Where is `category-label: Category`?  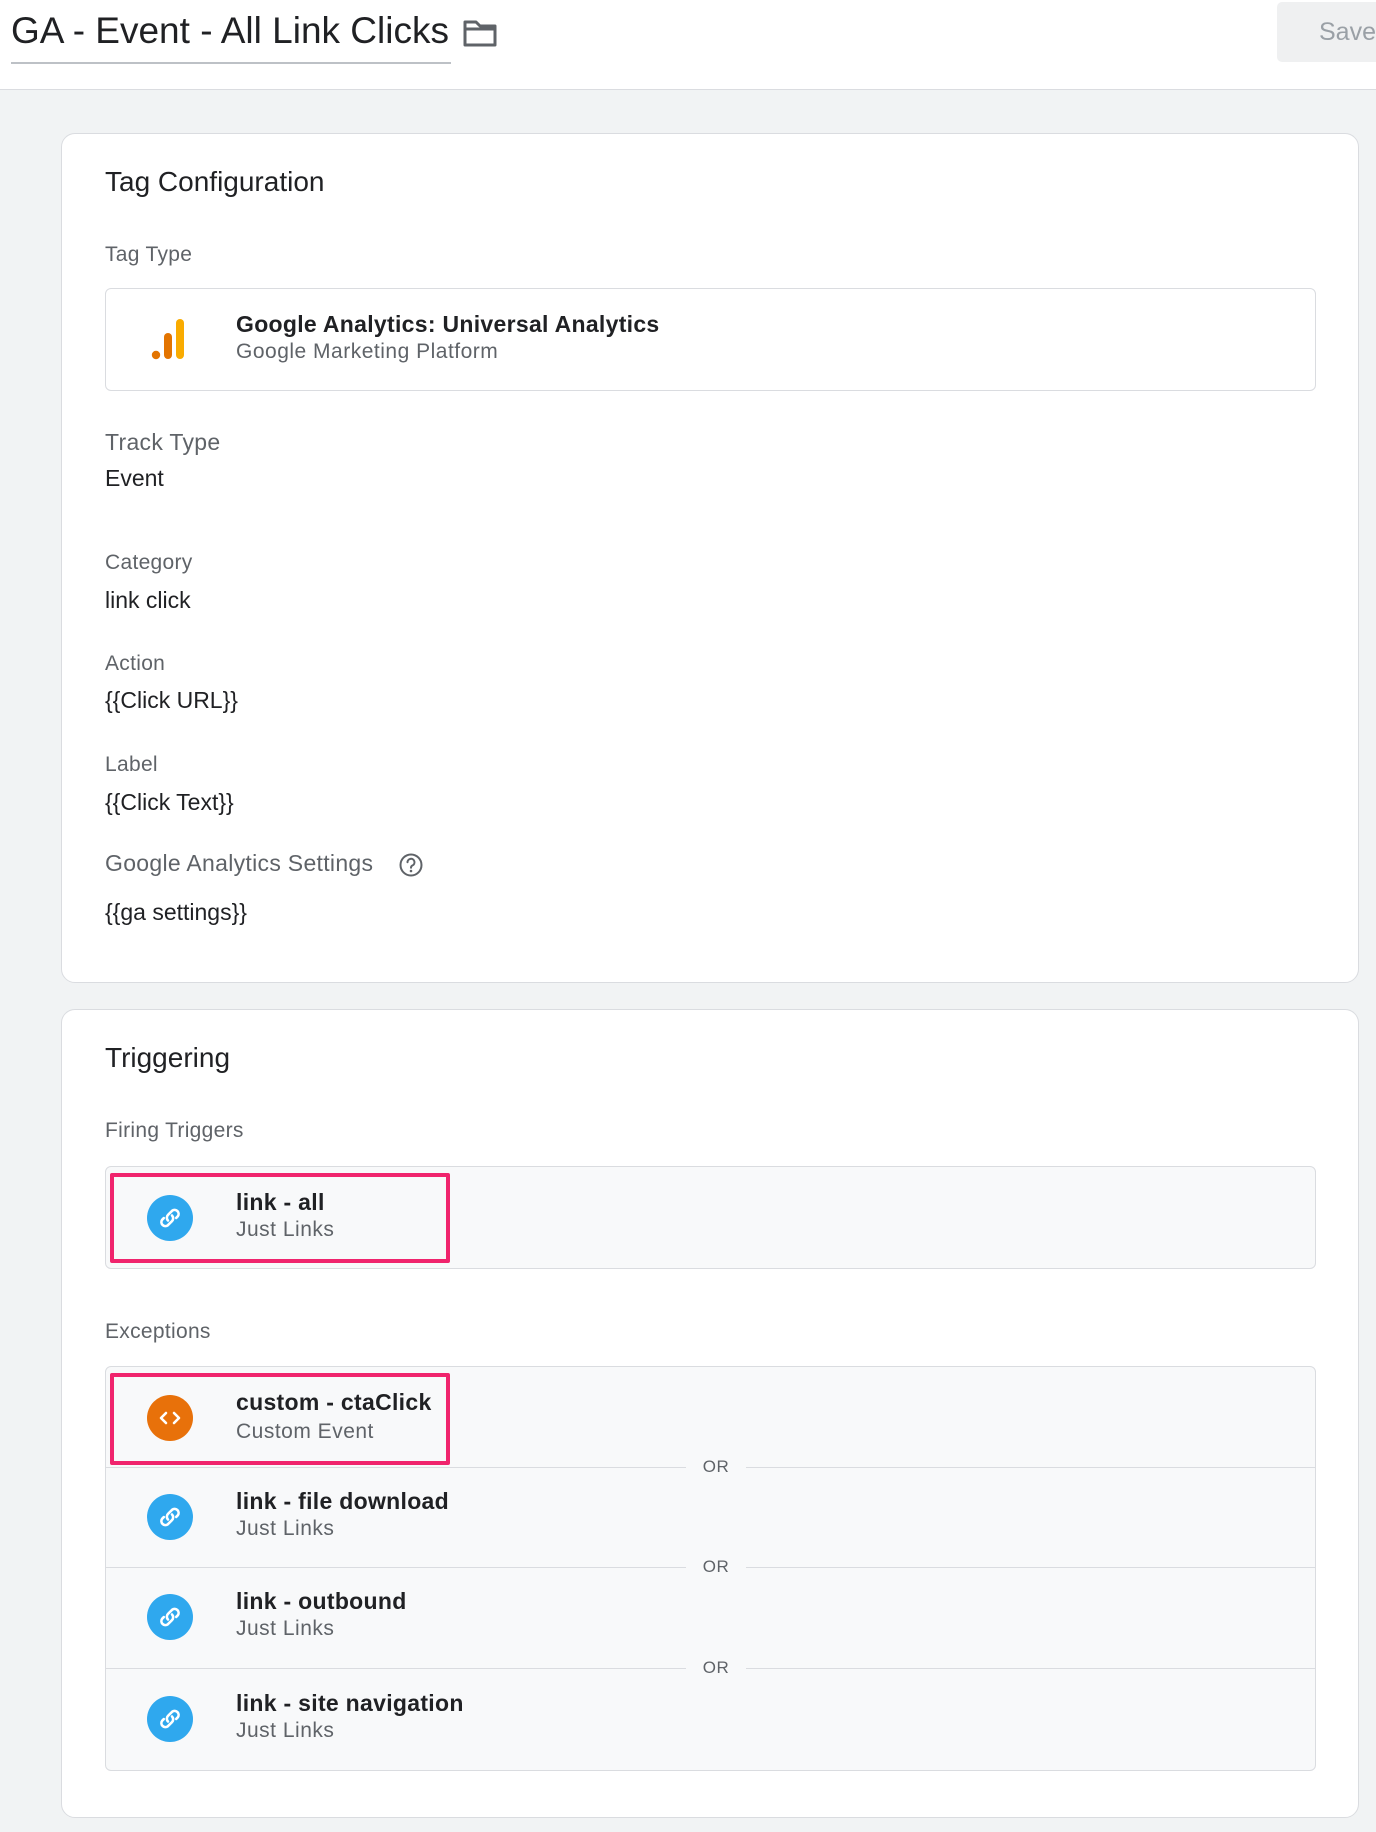 category-label: Category is located at coordinates (149, 562).